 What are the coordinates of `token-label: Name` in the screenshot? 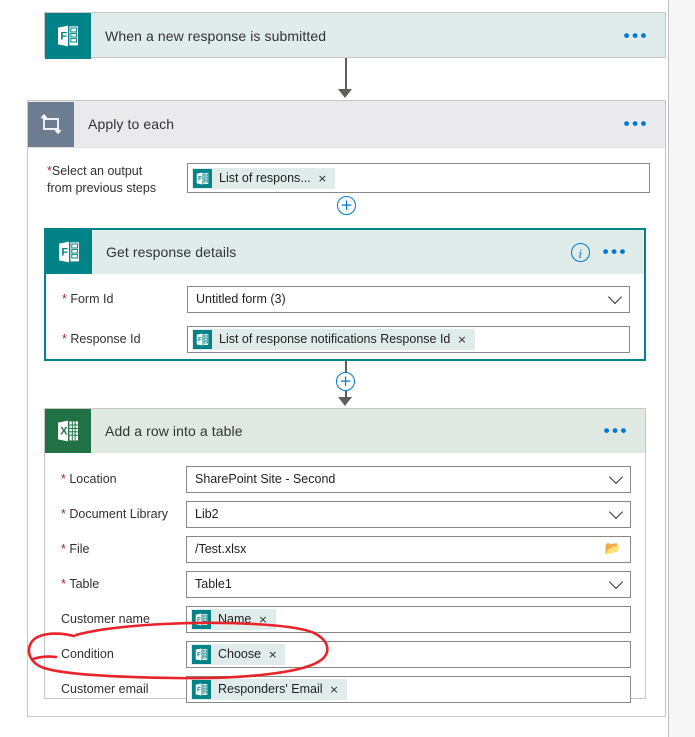 It's located at (235, 619).